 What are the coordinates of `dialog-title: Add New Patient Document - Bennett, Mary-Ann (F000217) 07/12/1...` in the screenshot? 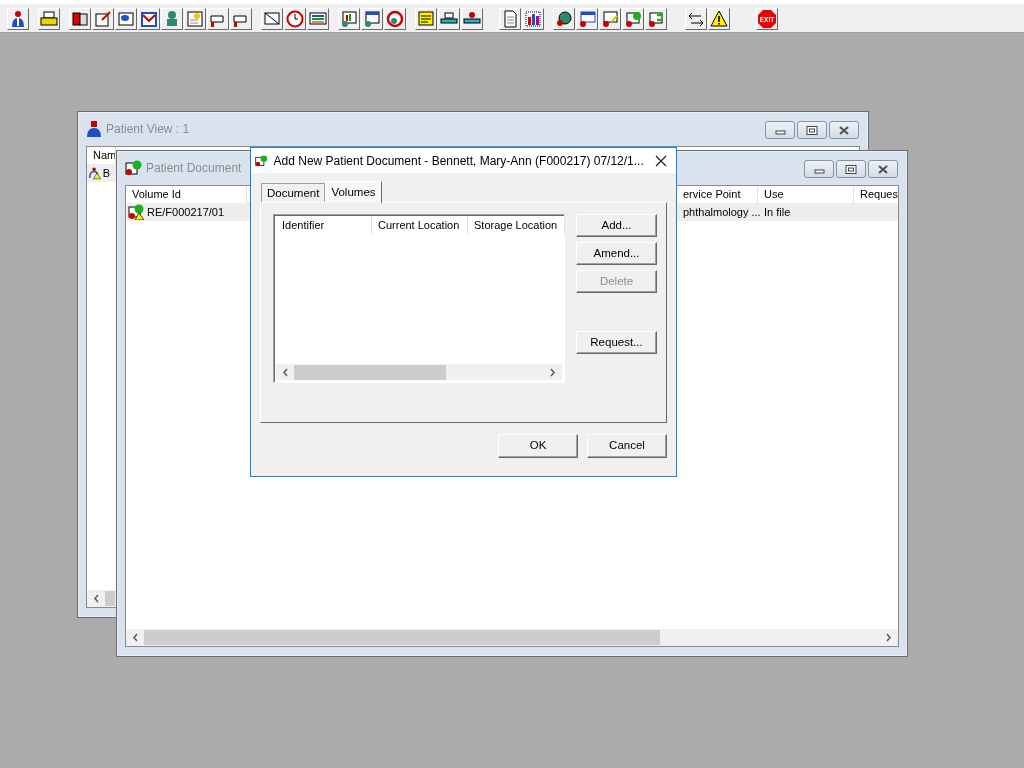 It's located at (458, 161).